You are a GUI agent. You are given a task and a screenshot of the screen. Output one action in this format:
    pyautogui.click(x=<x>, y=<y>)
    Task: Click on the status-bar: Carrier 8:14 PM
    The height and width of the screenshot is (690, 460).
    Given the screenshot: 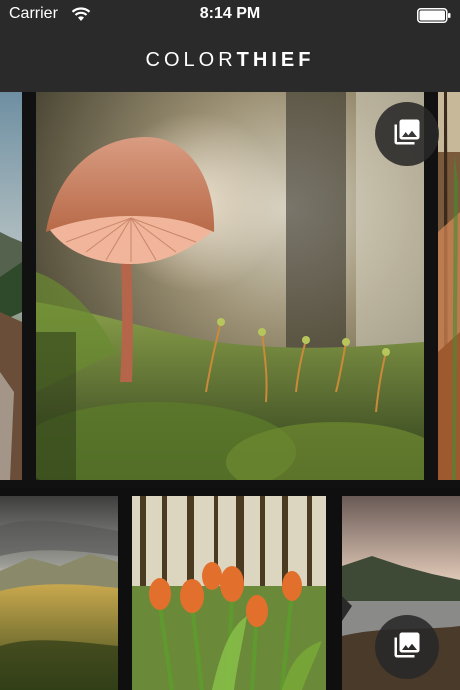 What is the action you would take?
    pyautogui.click(x=230, y=15)
    